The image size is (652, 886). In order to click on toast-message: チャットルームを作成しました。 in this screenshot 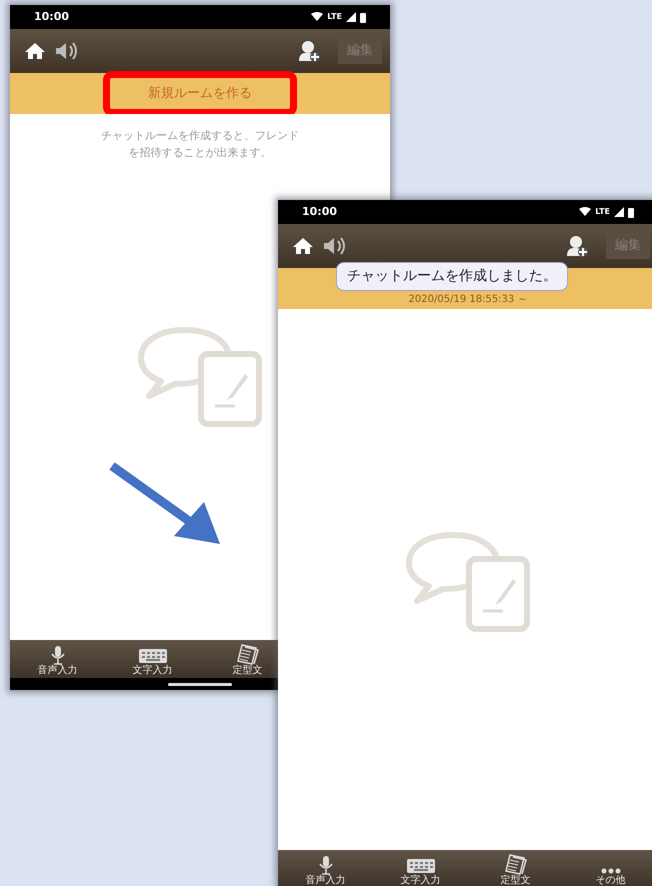, I will do `click(452, 276)`.